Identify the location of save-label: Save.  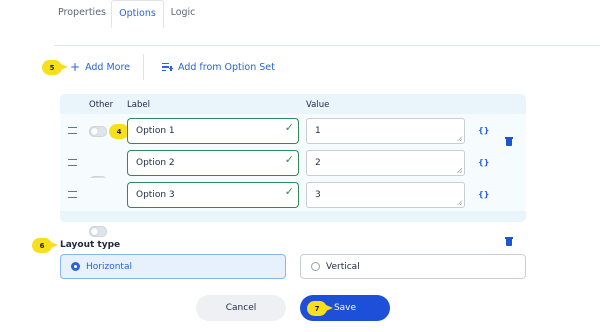
(345, 308).